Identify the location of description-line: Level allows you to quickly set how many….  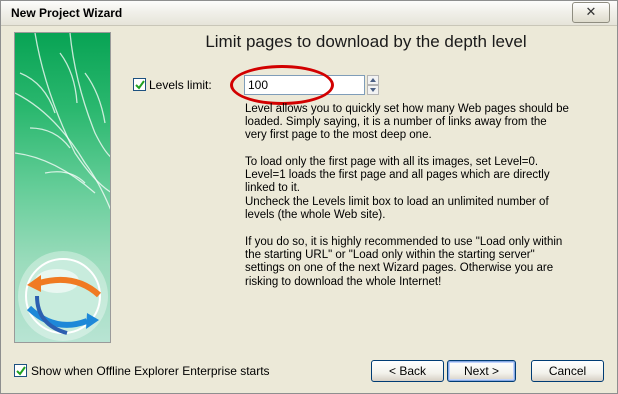
(407, 109).